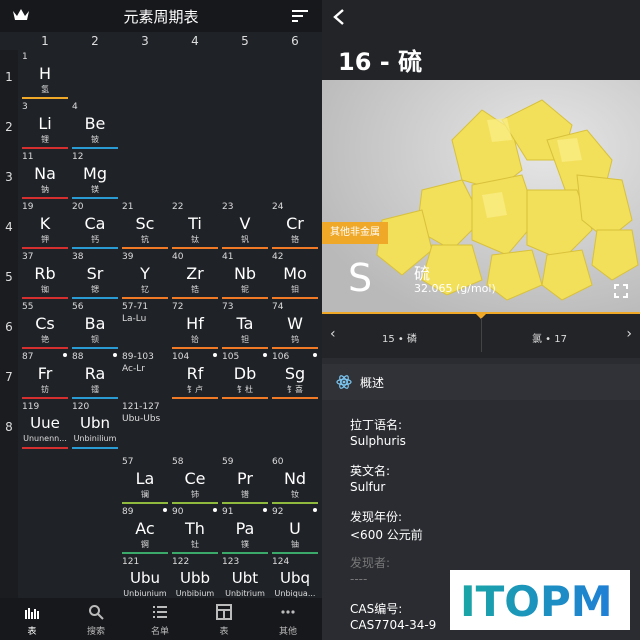  Describe the element at coordinates (45, 75) in the screenshot. I see `element-cell: 1H氢` at that location.